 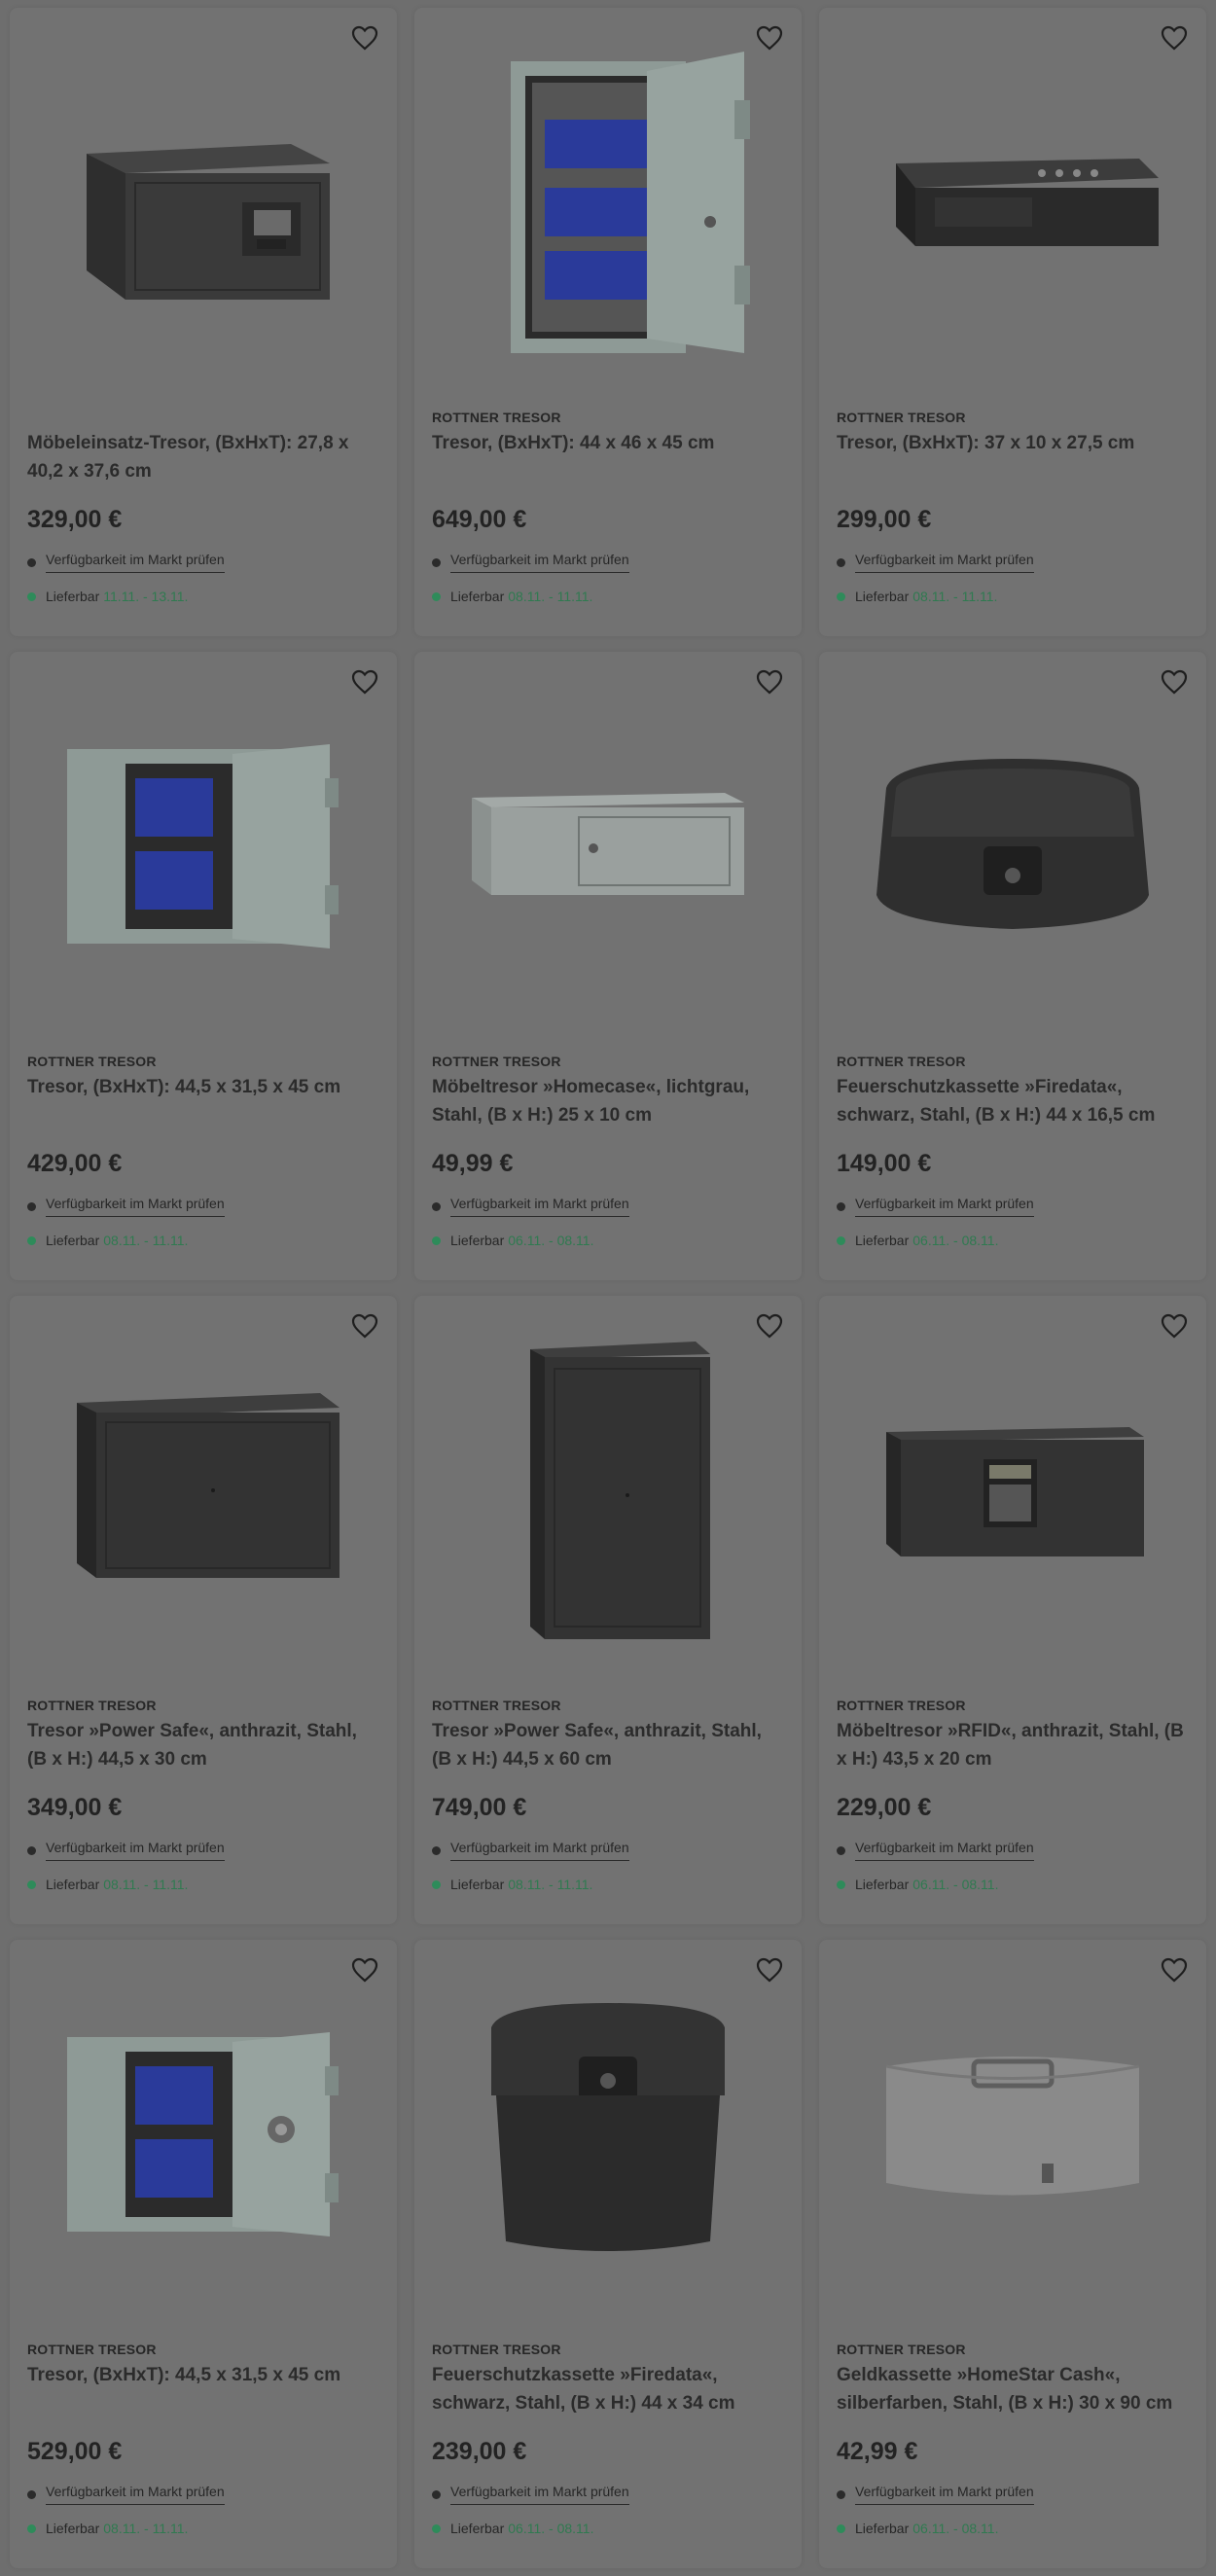 I want to click on product-title: Tresor, (BxHxT): 44 x 46 x 45 cm, so click(x=606, y=443).